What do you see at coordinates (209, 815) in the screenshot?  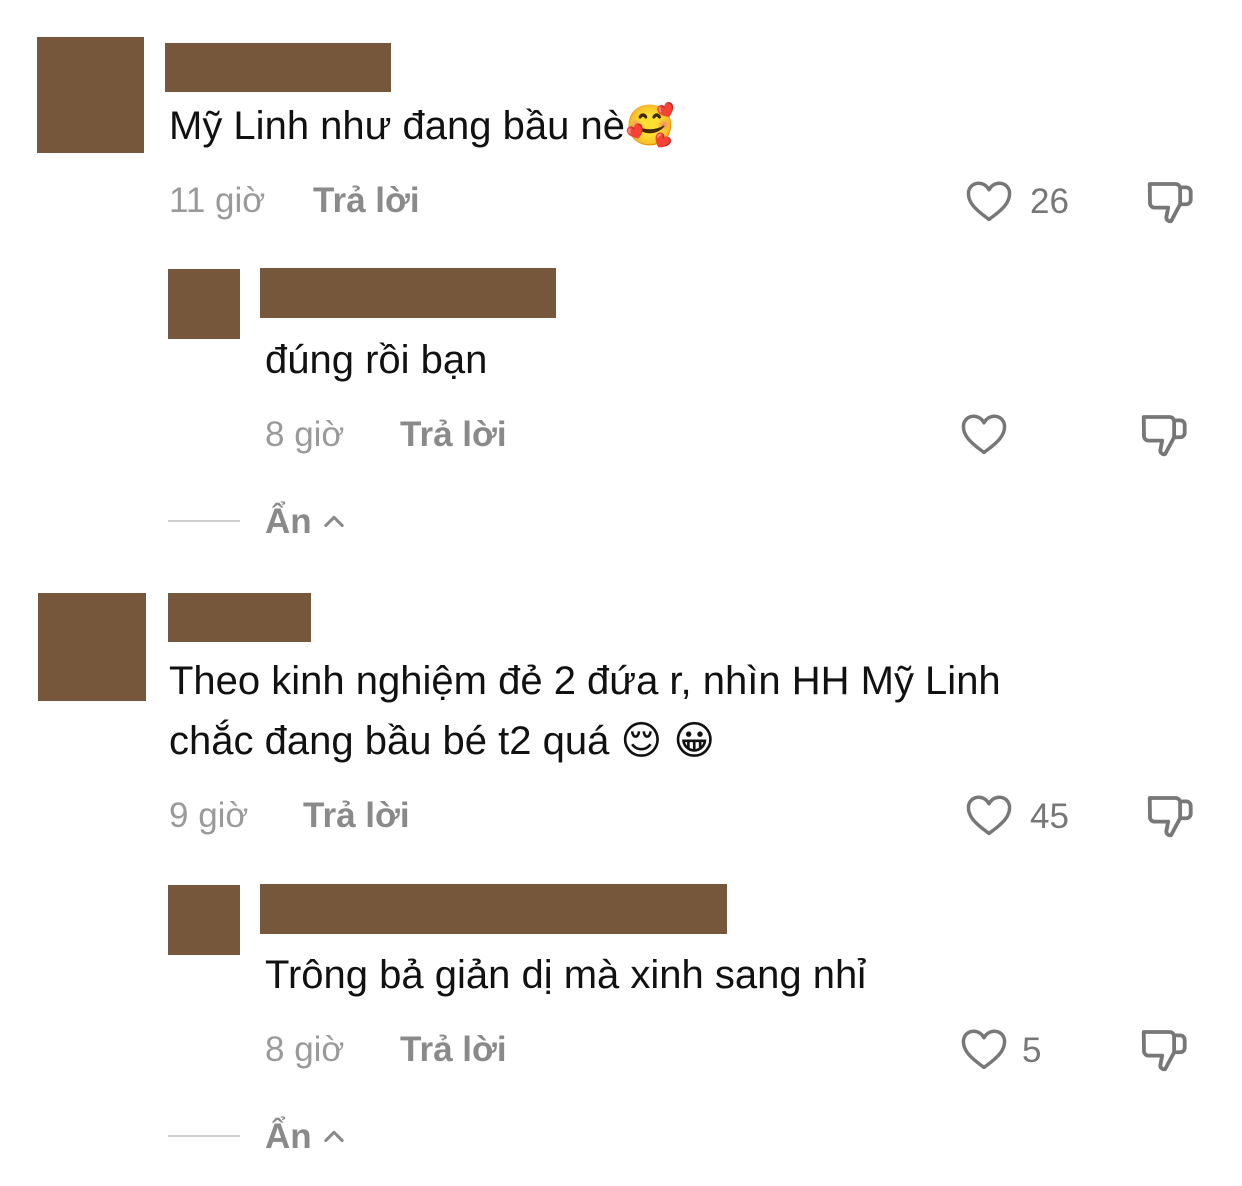 I see `comment-time: 9 giờ` at bounding box center [209, 815].